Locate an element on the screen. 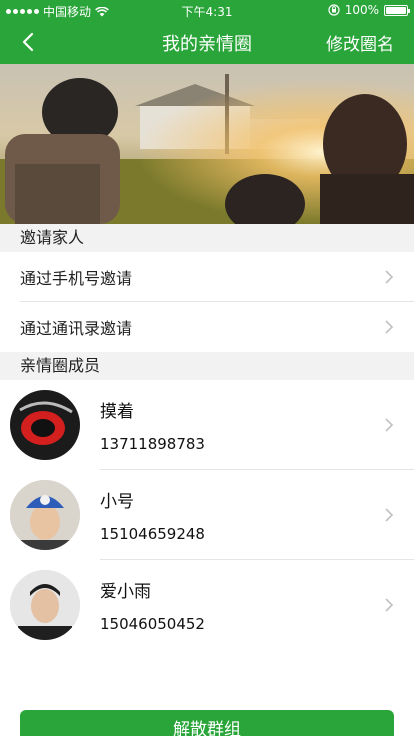 This screenshot has width=414, height=736. member-name: 爱小雨 is located at coordinates (125, 592).